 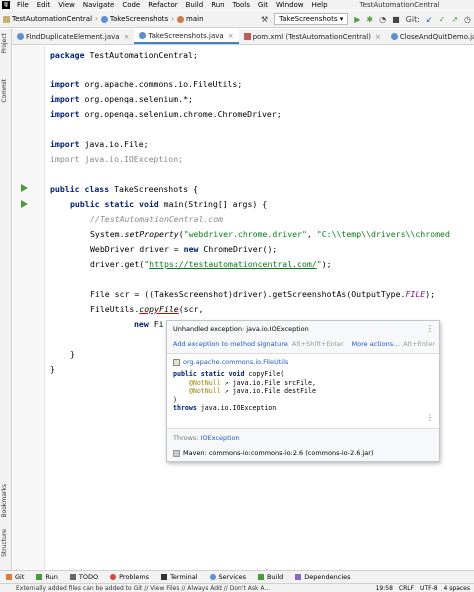 I want to click on run-tool-button: Run, so click(x=46, y=577).